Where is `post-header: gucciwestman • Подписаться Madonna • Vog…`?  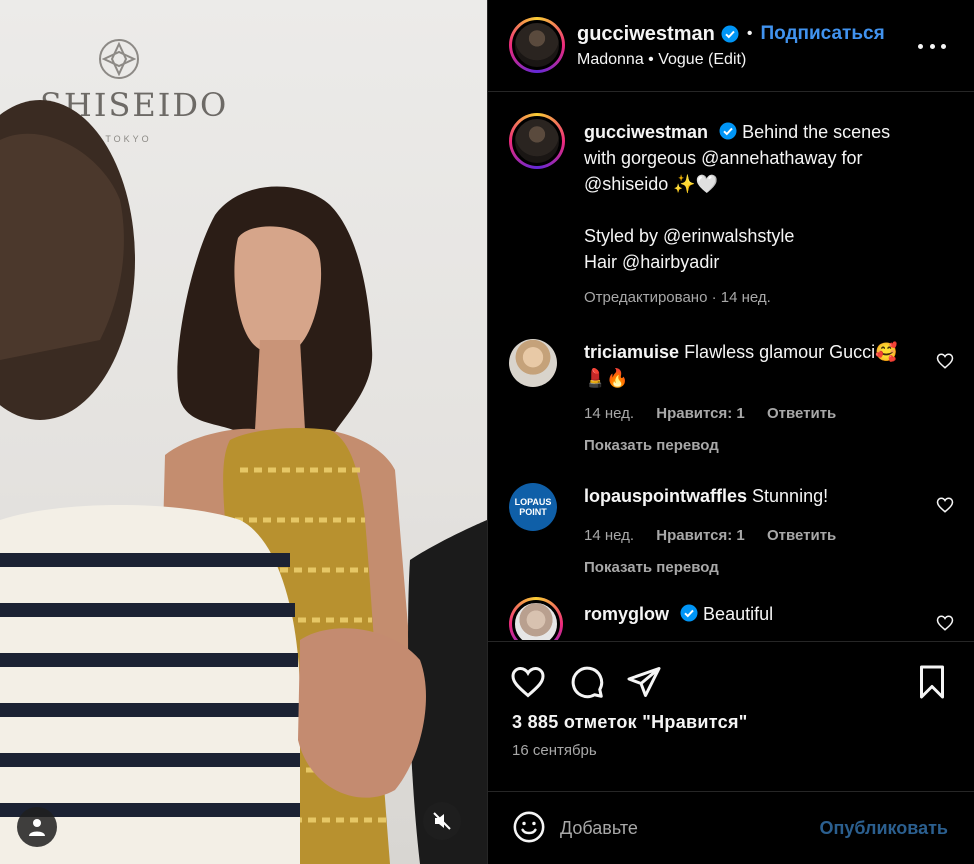
post-header: gucciwestman • Подписаться Madonna • Vog… is located at coordinates (731, 46).